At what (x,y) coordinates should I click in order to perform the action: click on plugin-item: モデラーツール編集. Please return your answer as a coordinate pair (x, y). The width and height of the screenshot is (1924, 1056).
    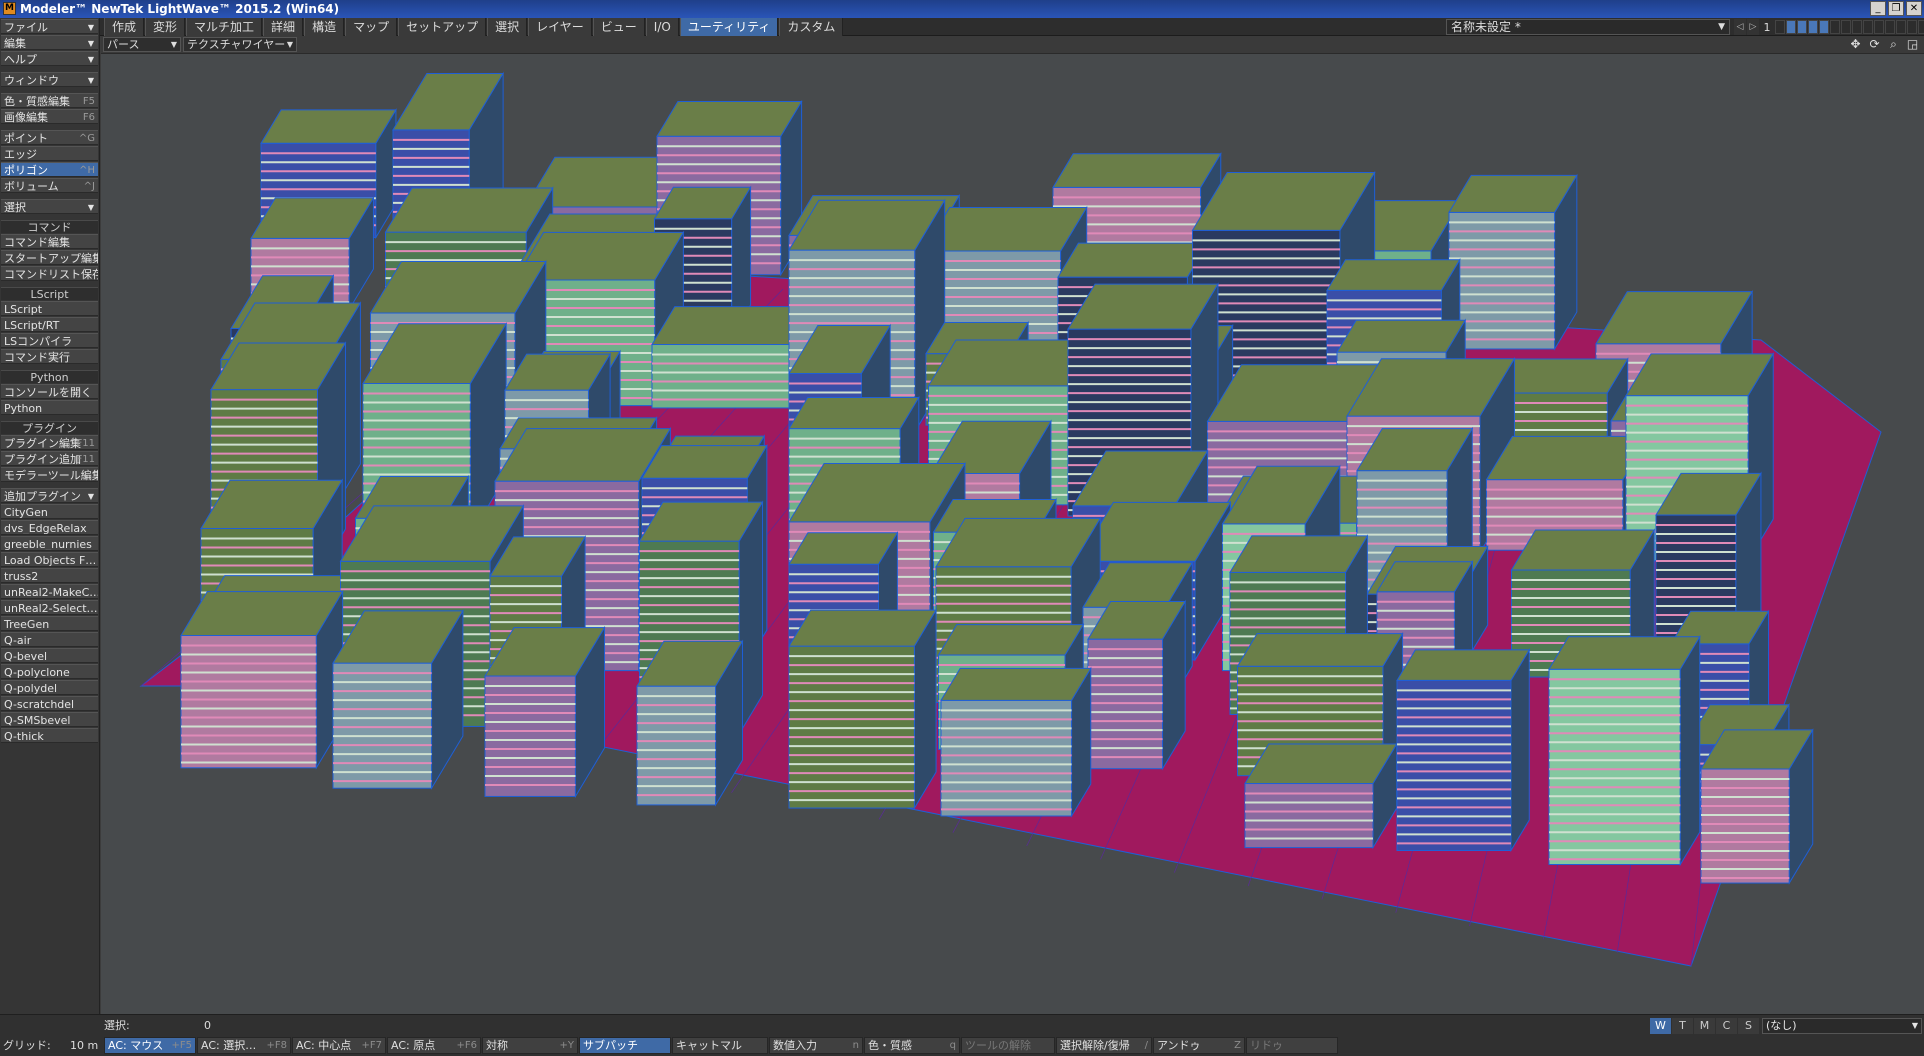
    Looking at the image, I should click on (49, 474).